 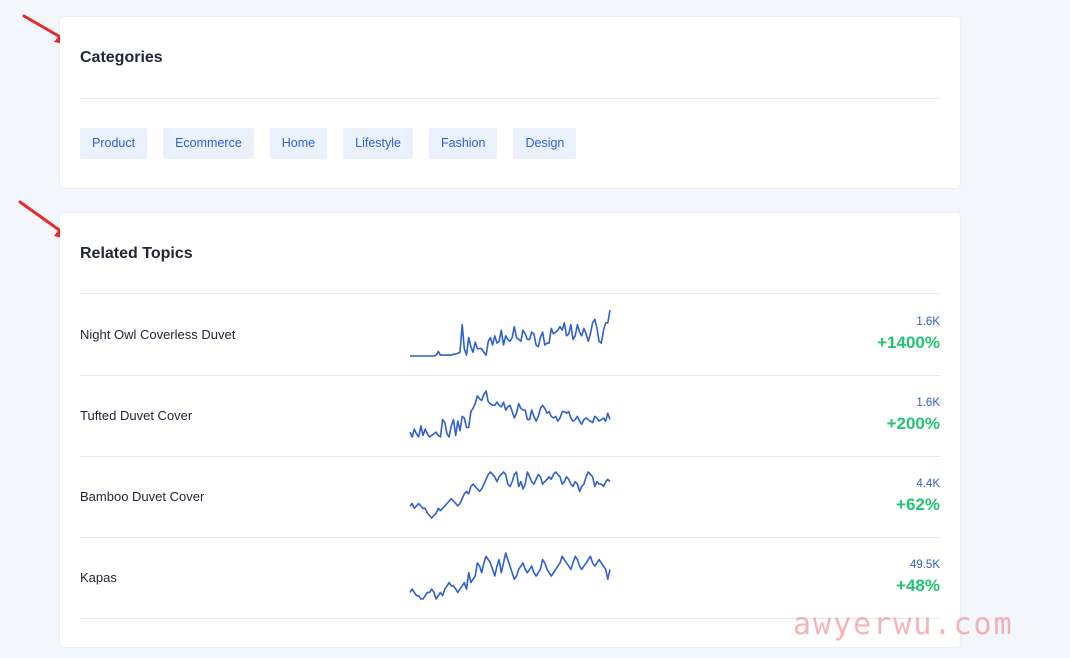 What do you see at coordinates (463, 143) in the screenshot?
I see `category-tag-fashion: Fashion` at bounding box center [463, 143].